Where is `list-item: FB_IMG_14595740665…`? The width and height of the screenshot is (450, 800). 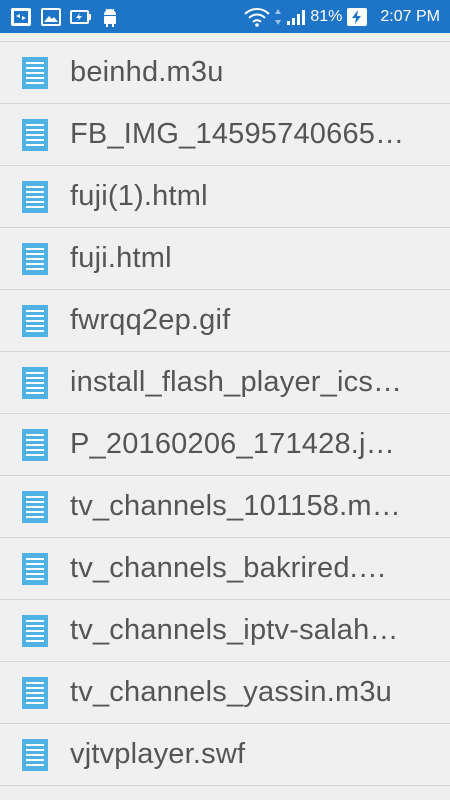
list-item: FB_IMG_14595740665… is located at coordinates (225, 135).